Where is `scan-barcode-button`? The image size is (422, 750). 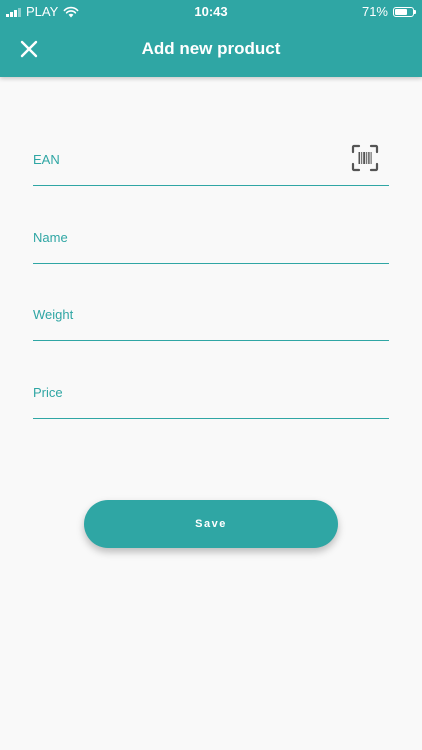
scan-barcode-button is located at coordinates (365, 158).